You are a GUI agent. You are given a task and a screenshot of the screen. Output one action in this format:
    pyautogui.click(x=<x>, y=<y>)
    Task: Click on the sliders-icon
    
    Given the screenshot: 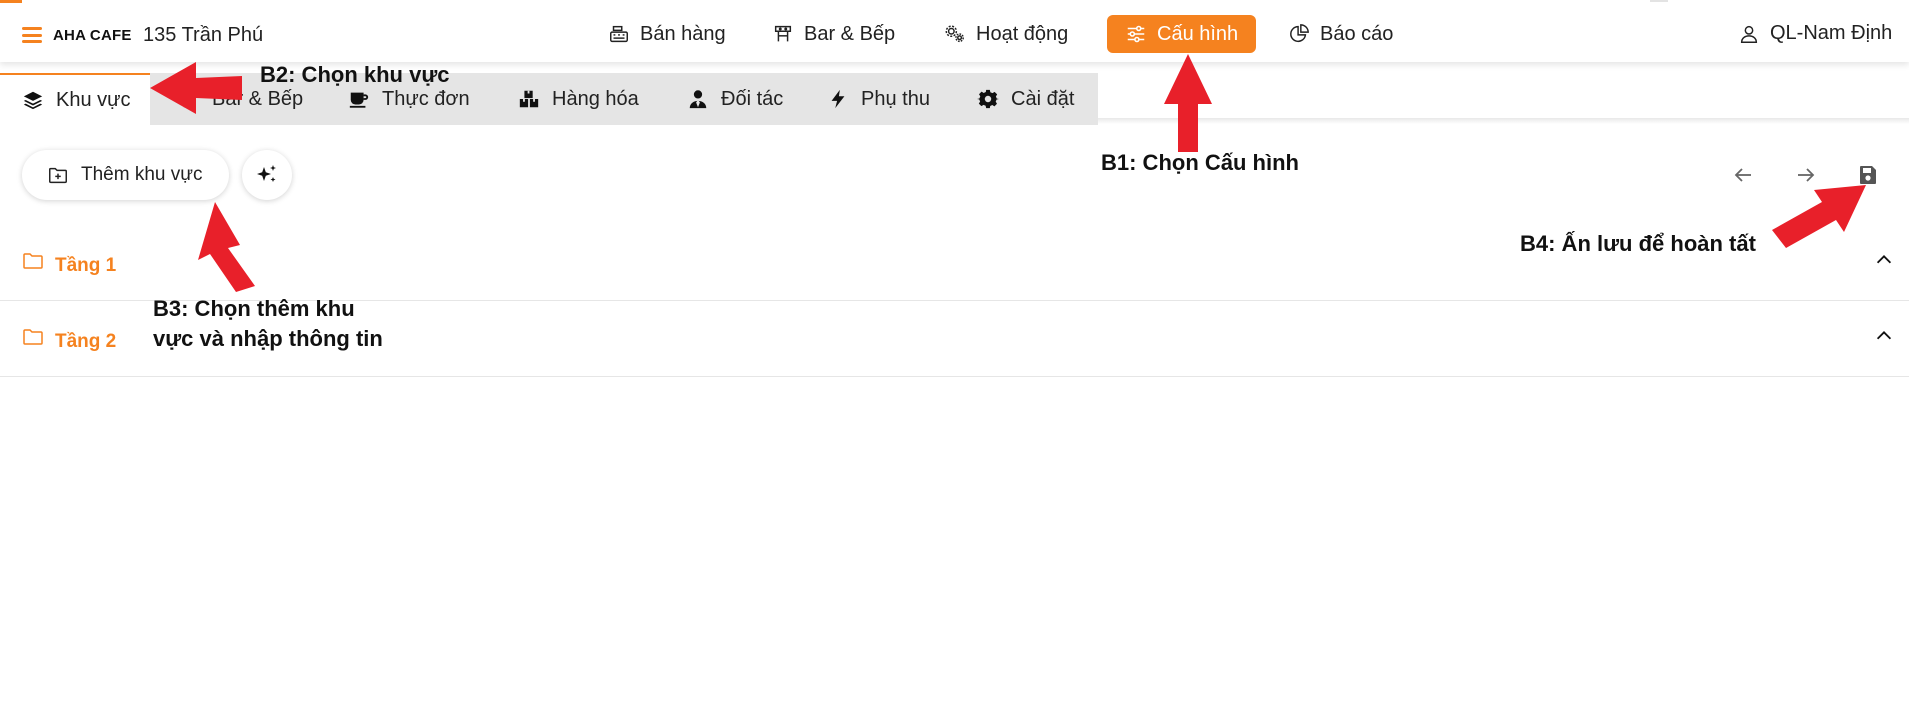 What is the action you would take?
    pyautogui.click(x=1136, y=34)
    